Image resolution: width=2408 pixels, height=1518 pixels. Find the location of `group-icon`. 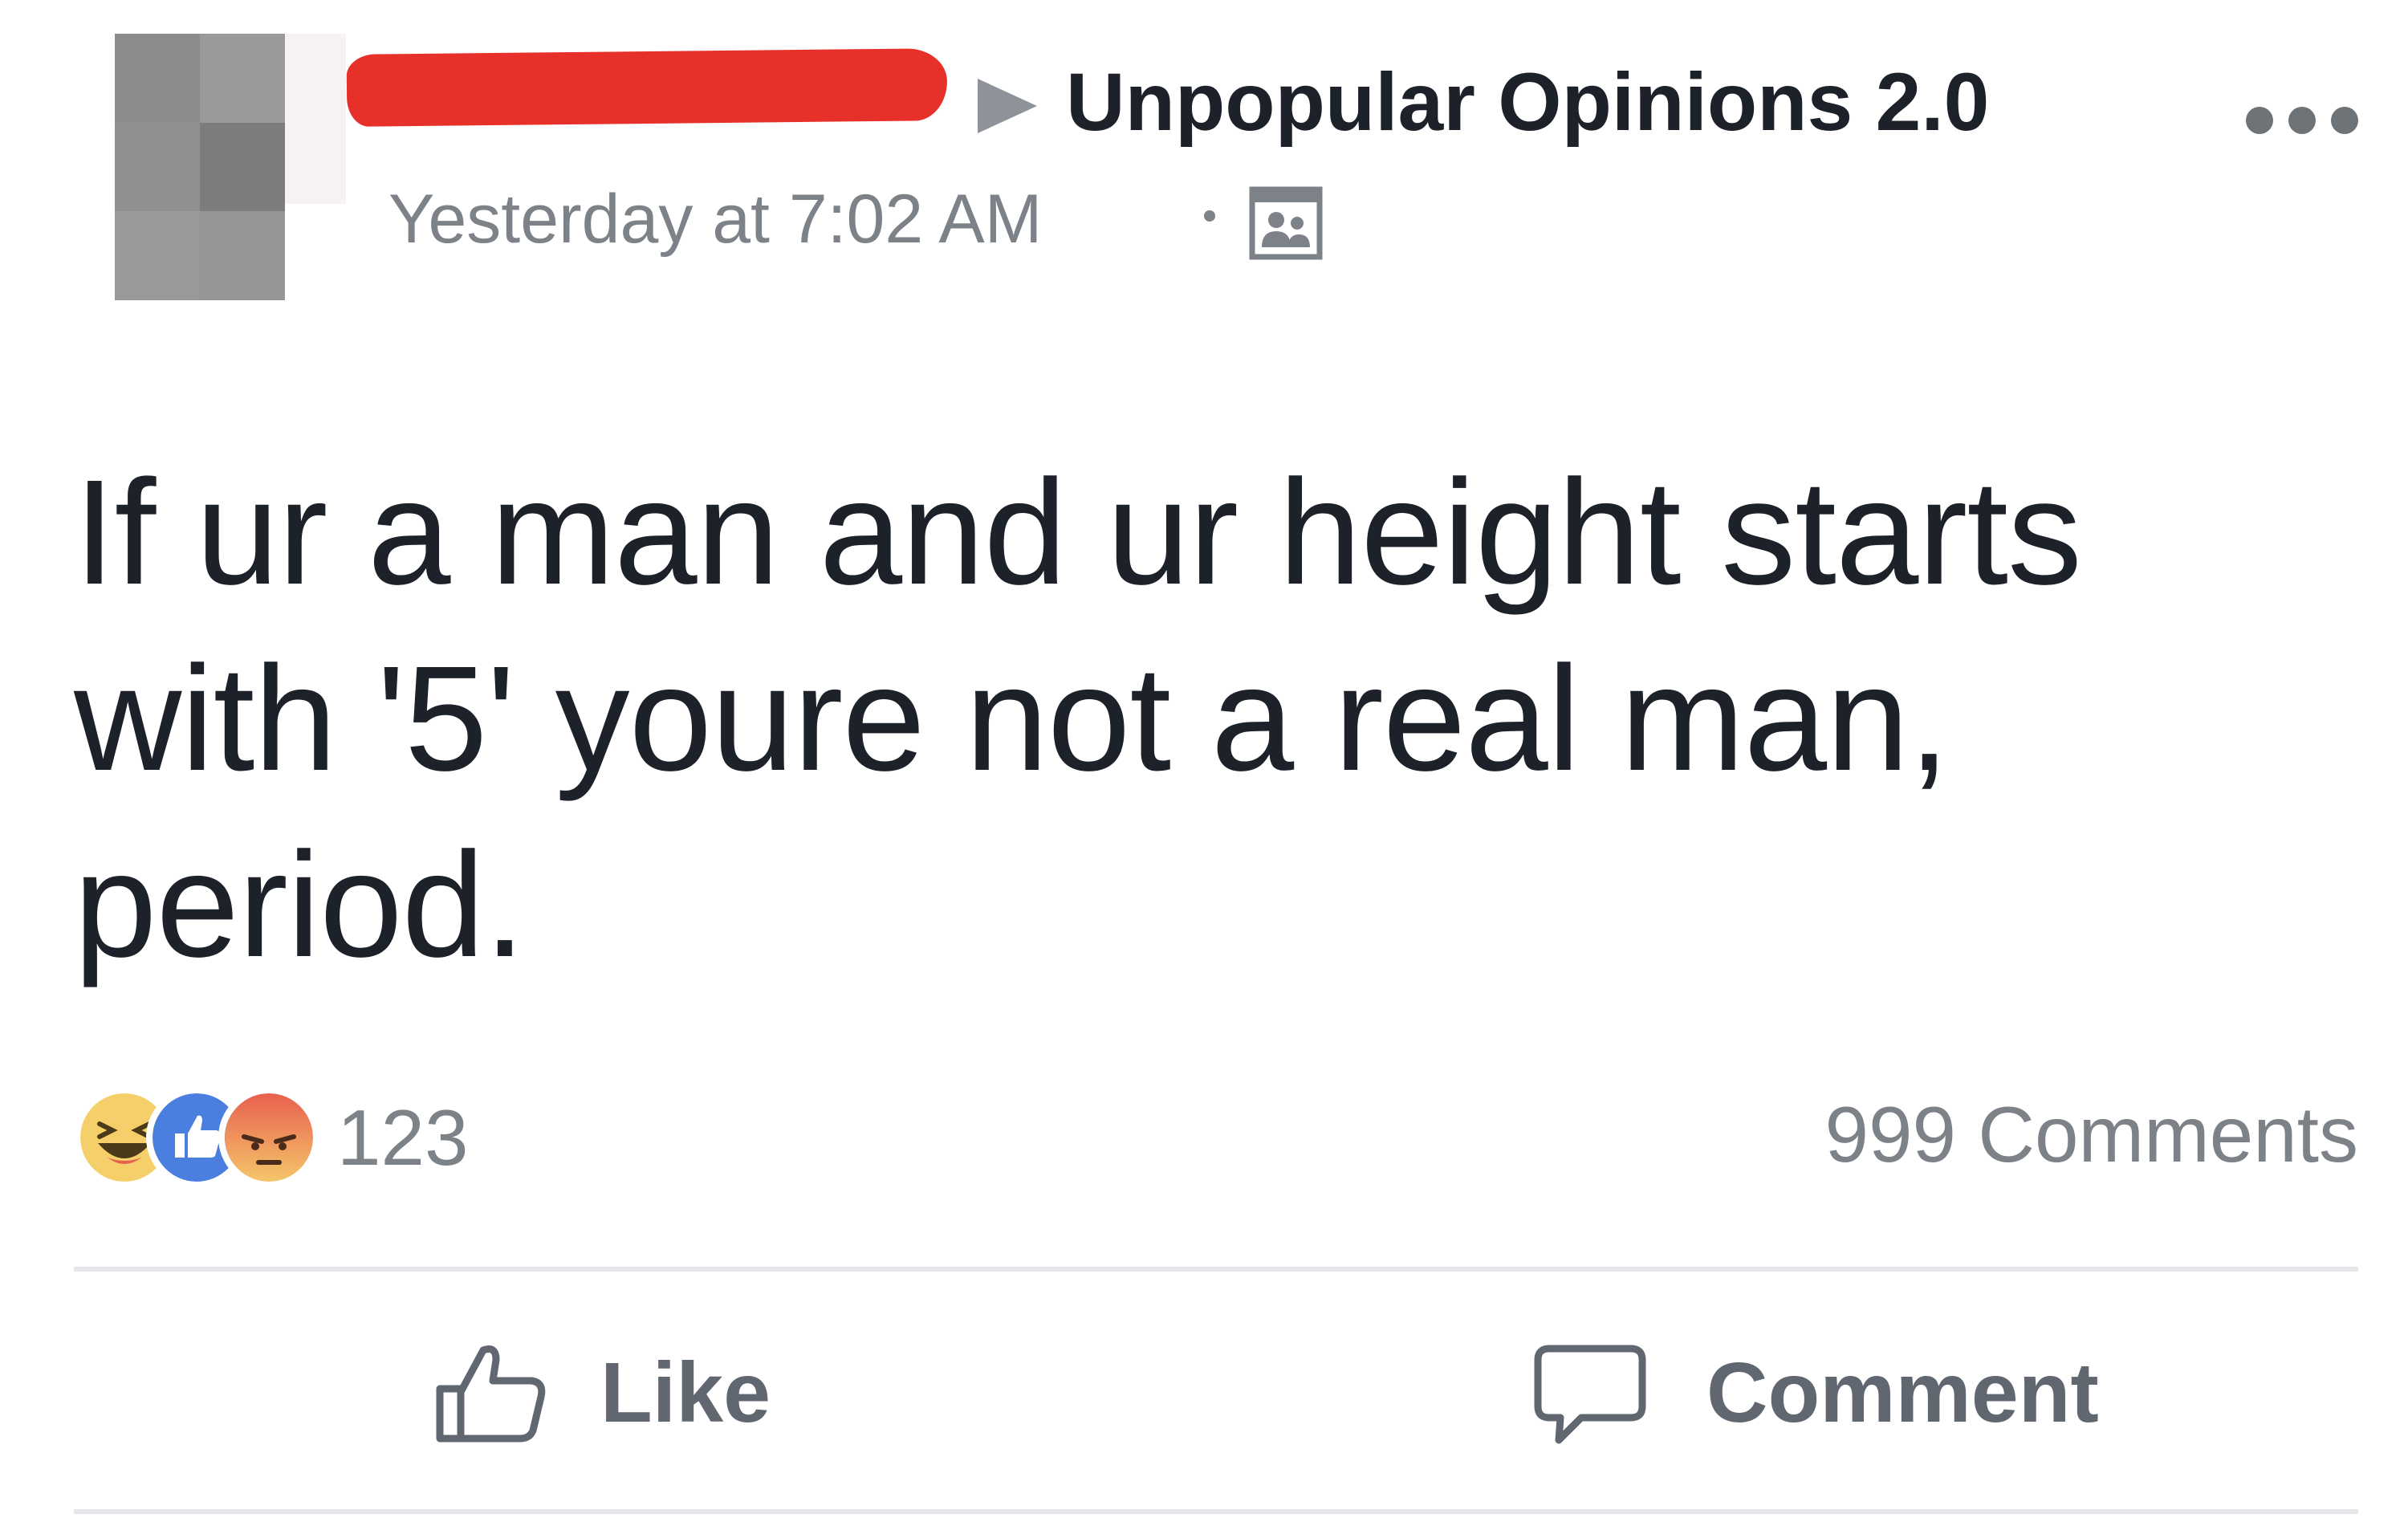

group-icon is located at coordinates (1285, 223).